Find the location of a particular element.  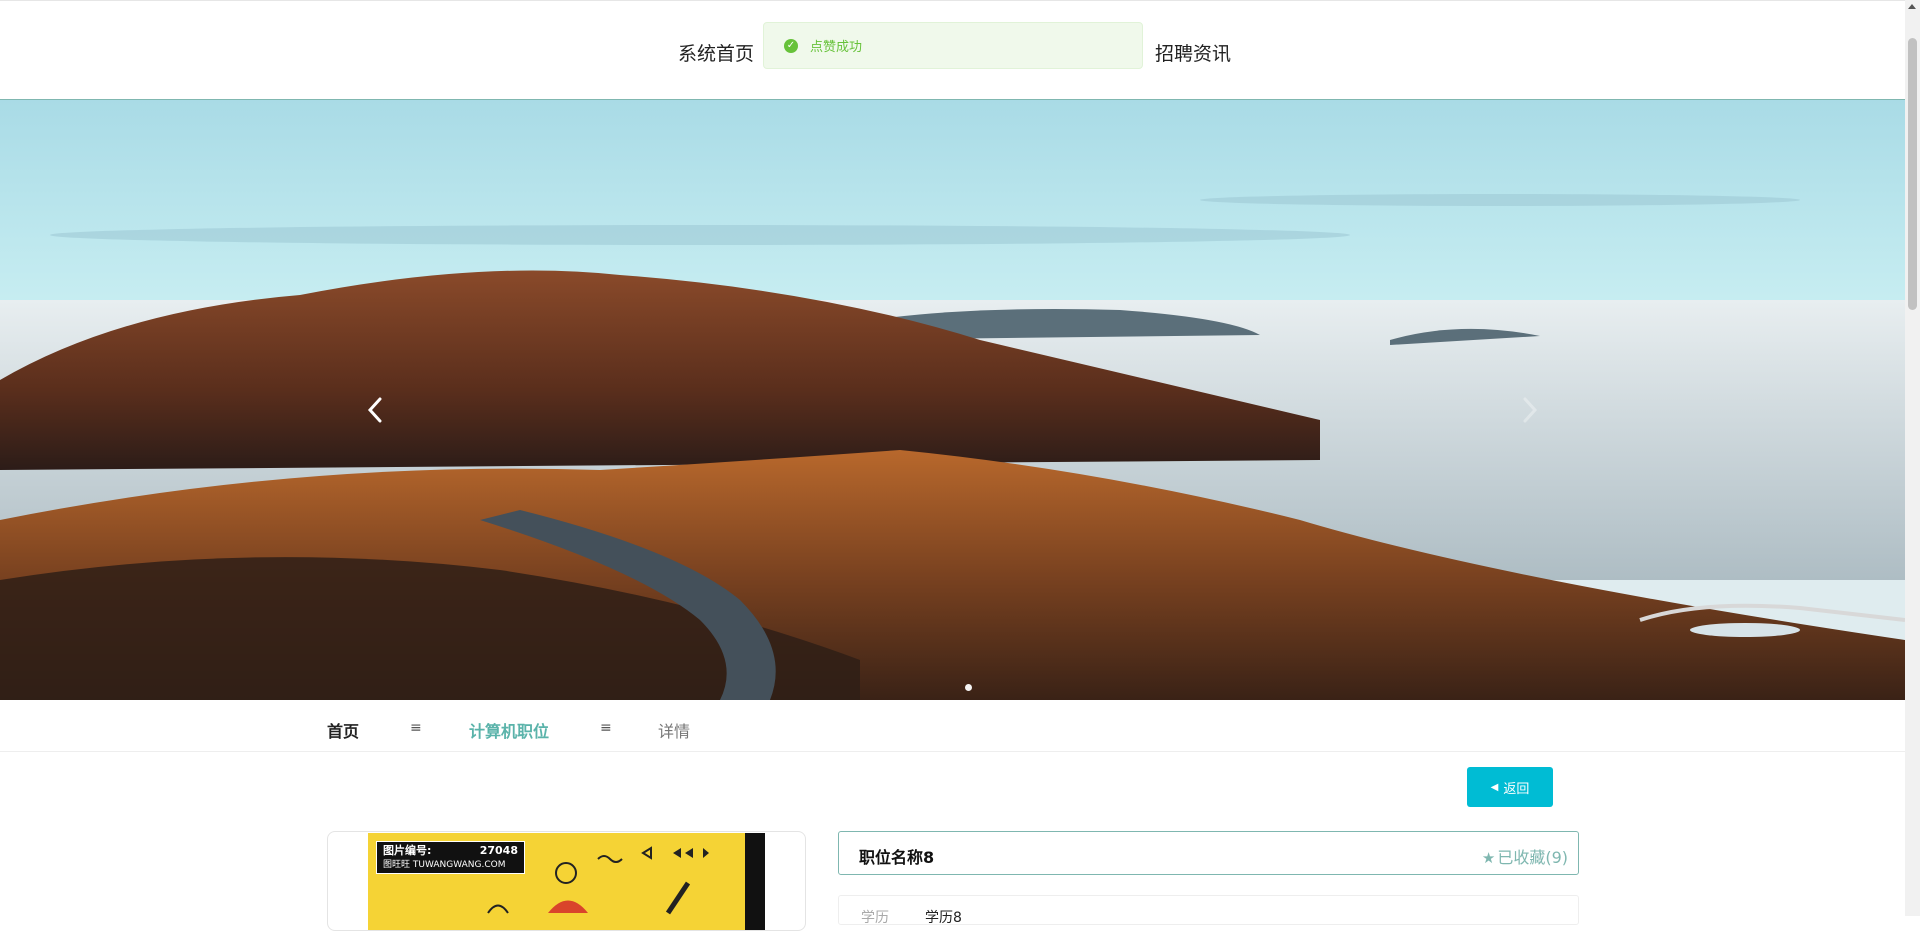

favorite-button: ★ 已收藏(9) is located at coordinates (1525, 856).